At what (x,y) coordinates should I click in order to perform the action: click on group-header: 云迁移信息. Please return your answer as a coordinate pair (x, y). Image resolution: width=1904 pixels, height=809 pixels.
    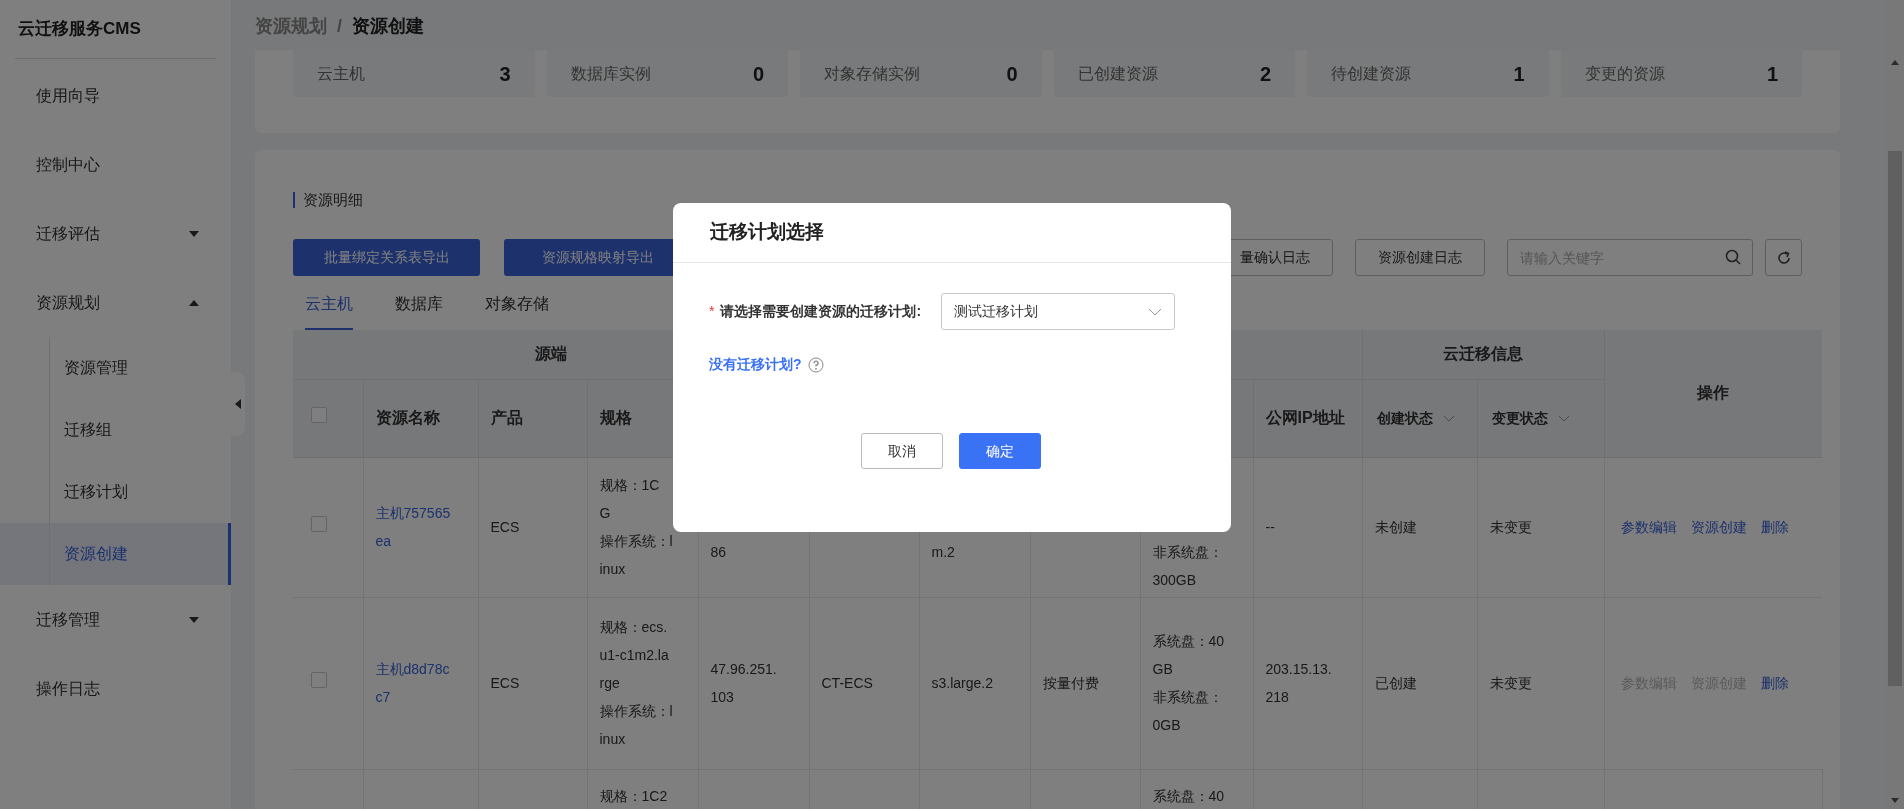
    Looking at the image, I should click on (1483, 354).